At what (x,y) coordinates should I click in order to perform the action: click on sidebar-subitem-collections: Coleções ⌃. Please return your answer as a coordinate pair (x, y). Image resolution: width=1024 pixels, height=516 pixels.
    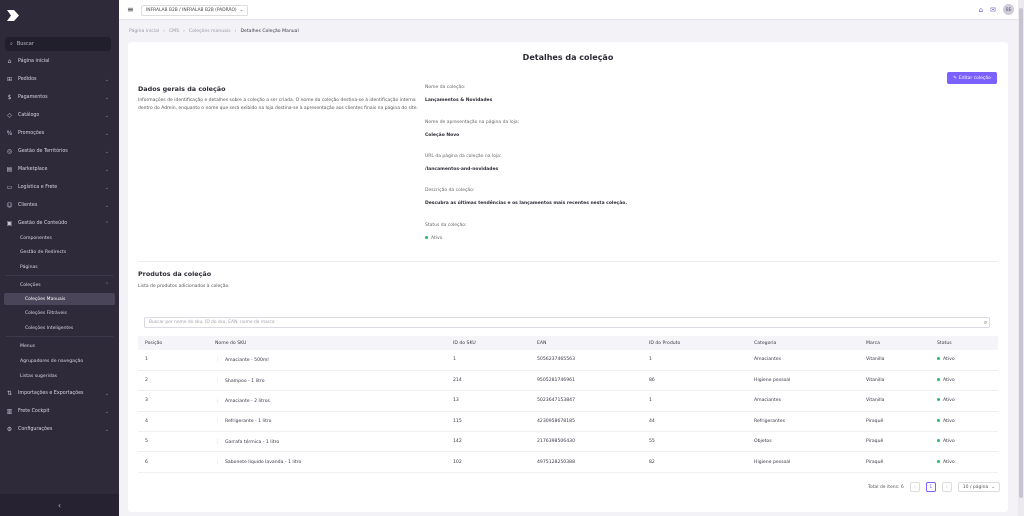
    Looking at the image, I should click on (66, 285).